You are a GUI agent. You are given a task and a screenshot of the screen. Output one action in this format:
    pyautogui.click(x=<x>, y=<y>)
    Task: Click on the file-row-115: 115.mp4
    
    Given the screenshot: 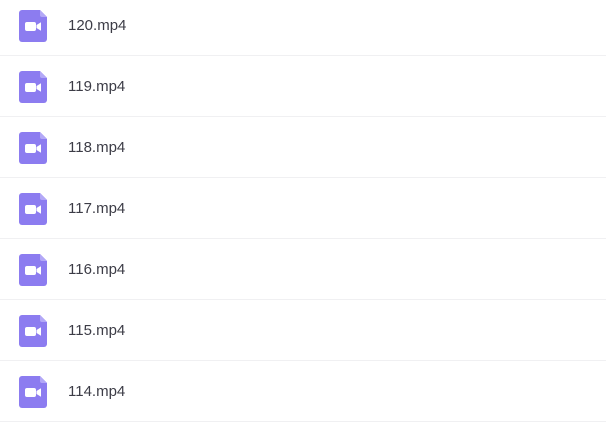 What is the action you would take?
    pyautogui.click(x=303, y=330)
    